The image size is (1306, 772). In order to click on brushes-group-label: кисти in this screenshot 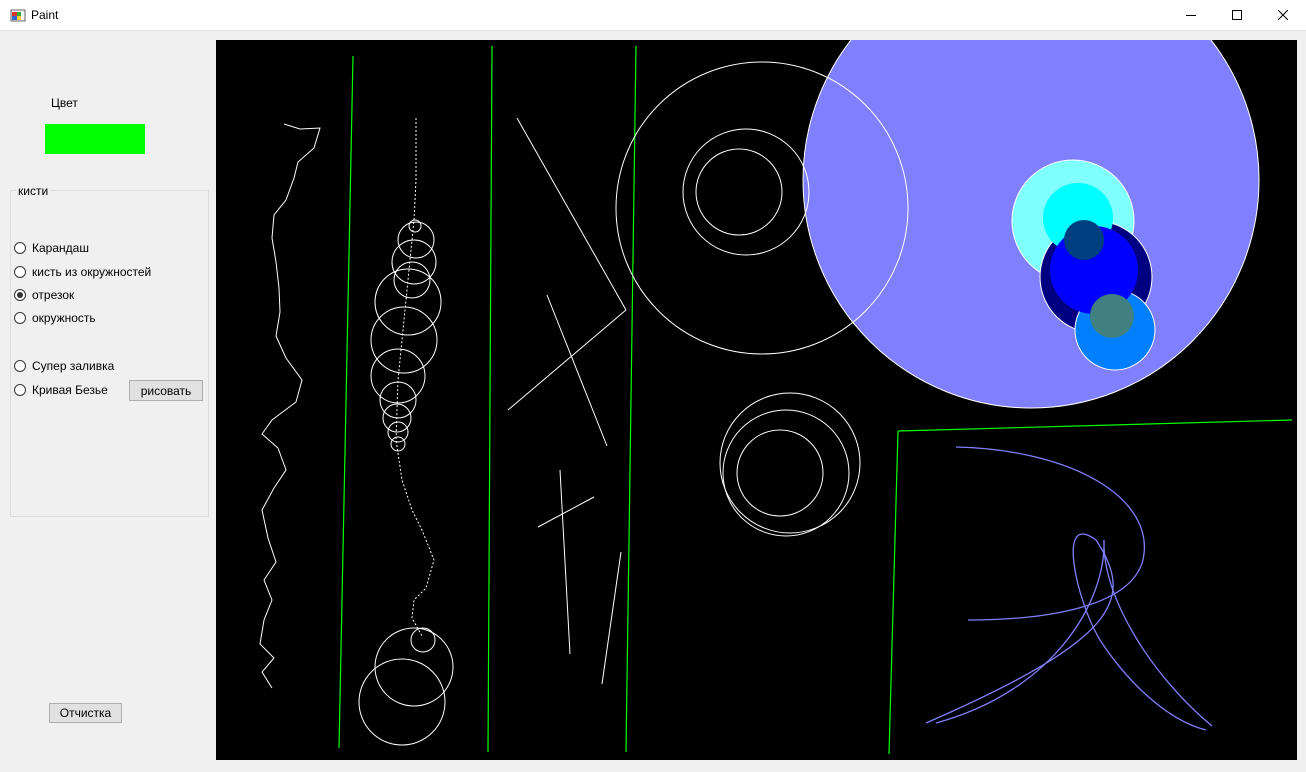, I will do `click(33, 191)`.